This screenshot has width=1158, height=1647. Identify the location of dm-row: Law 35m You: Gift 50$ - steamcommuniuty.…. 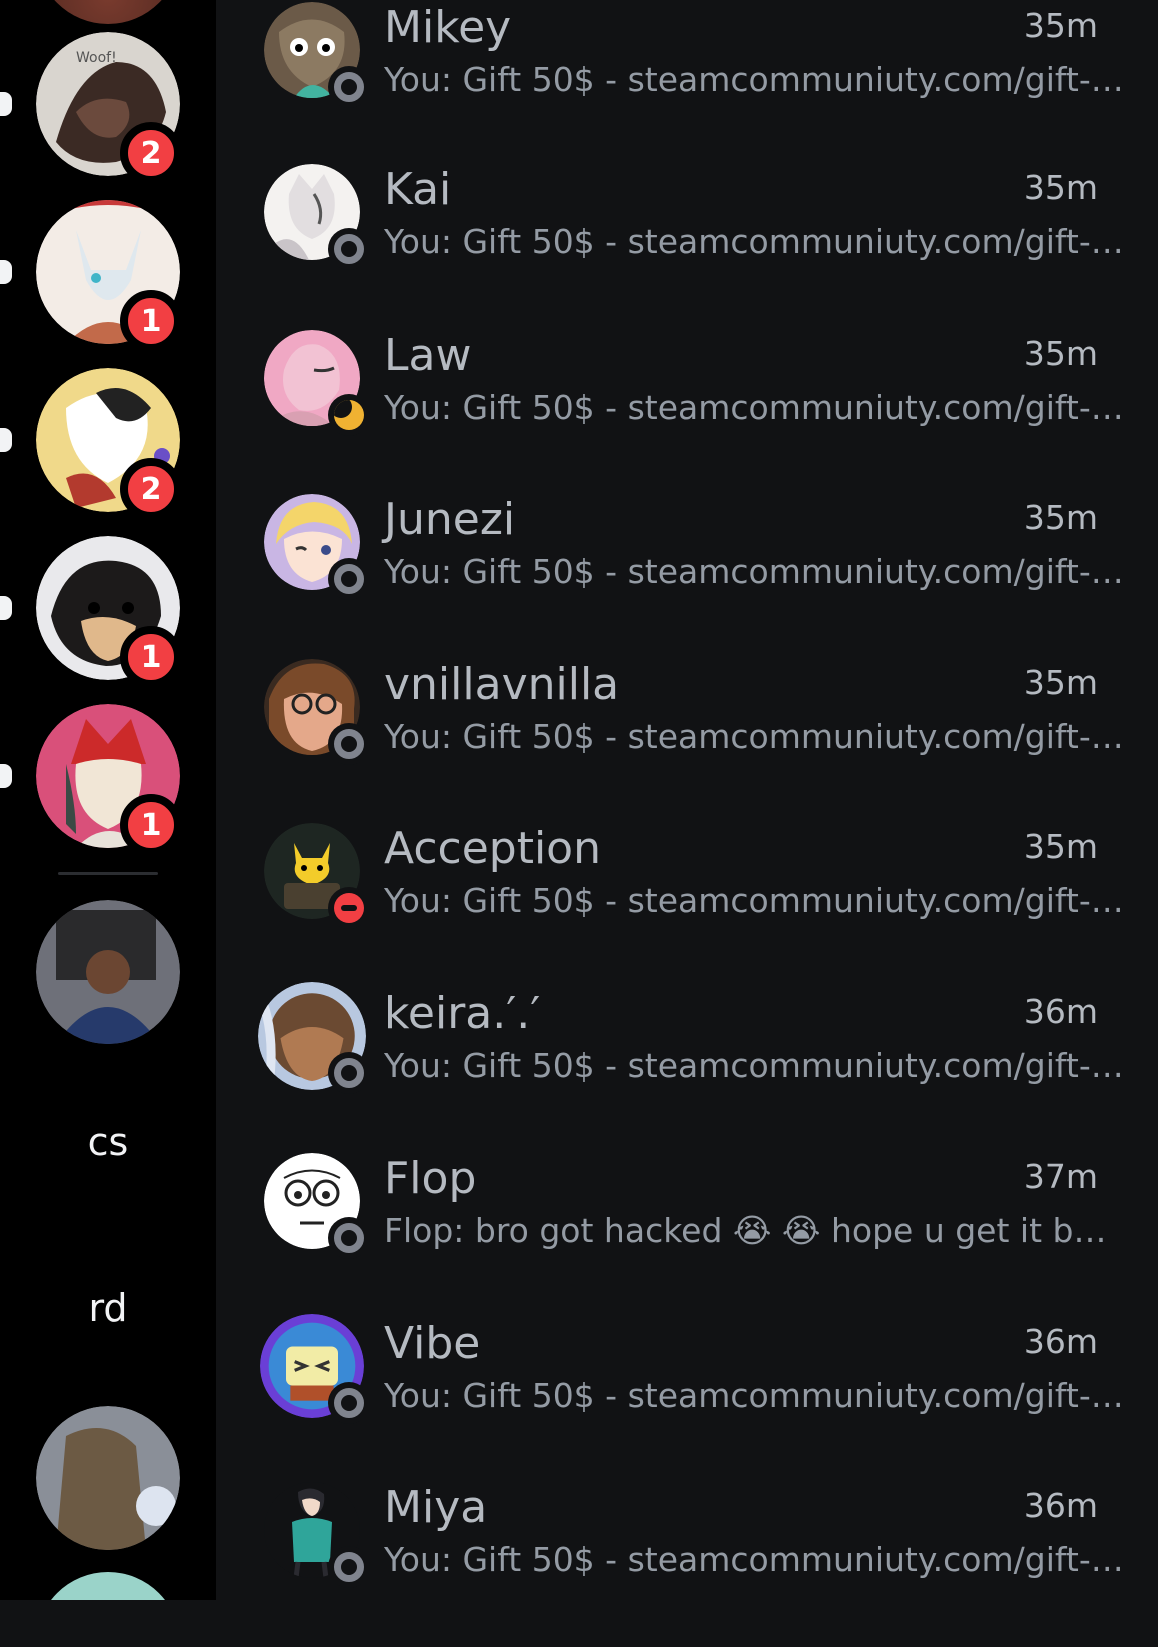
(687, 412).